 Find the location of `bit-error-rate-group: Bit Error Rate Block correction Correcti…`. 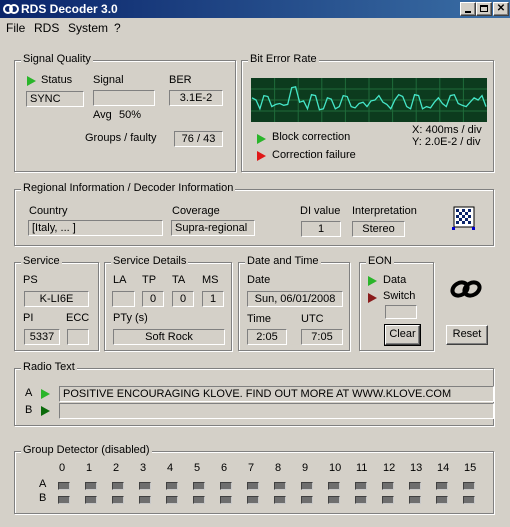

bit-error-rate-group: Bit Error Rate Block correction Correcti… is located at coordinates (367, 112).